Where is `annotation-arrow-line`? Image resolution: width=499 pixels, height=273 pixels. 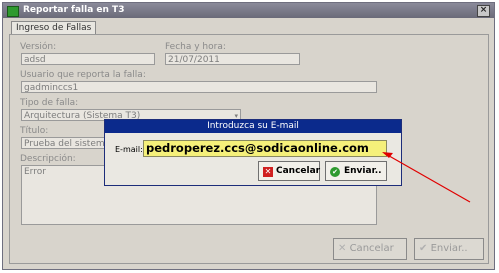
annotation-arrow-line is located at coordinates (427, 177).